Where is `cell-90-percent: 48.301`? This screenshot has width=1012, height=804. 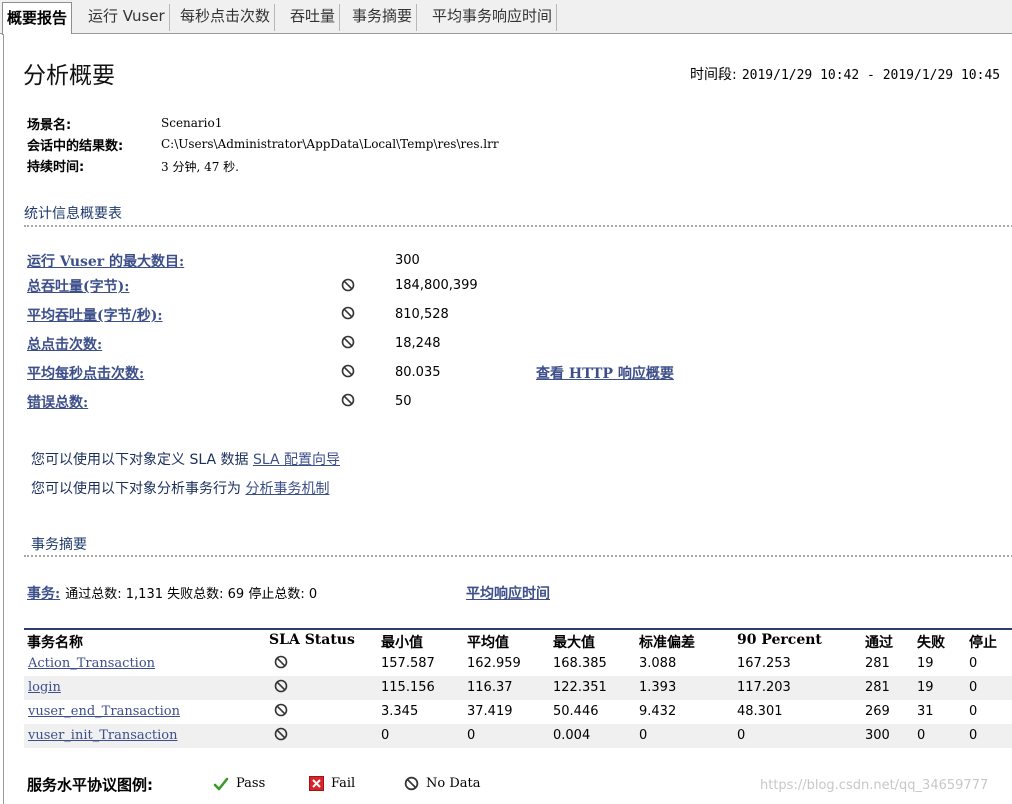 cell-90-percent: 48.301 is located at coordinates (760, 711).